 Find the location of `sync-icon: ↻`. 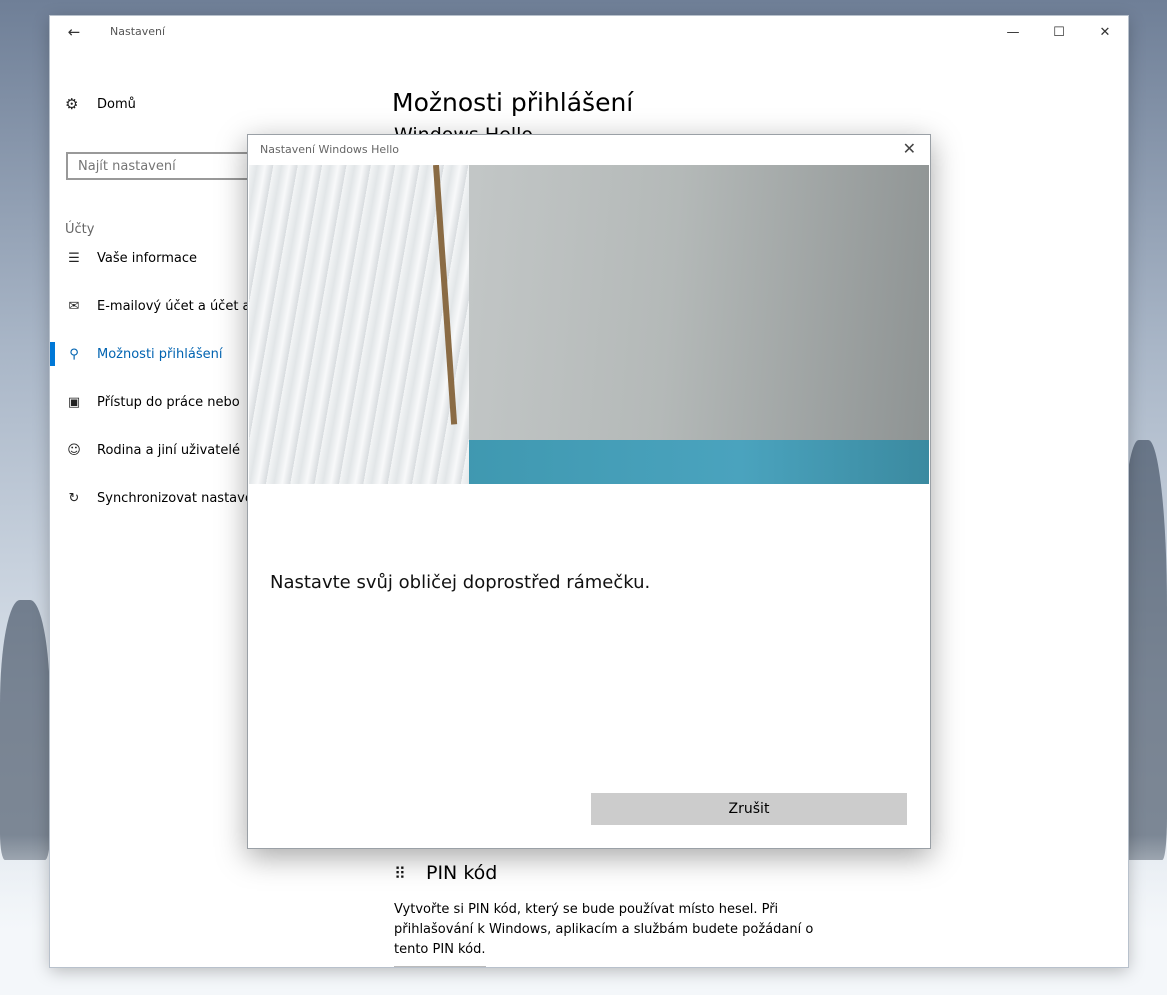

sync-icon: ↻ is located at coordinates (74, 498).